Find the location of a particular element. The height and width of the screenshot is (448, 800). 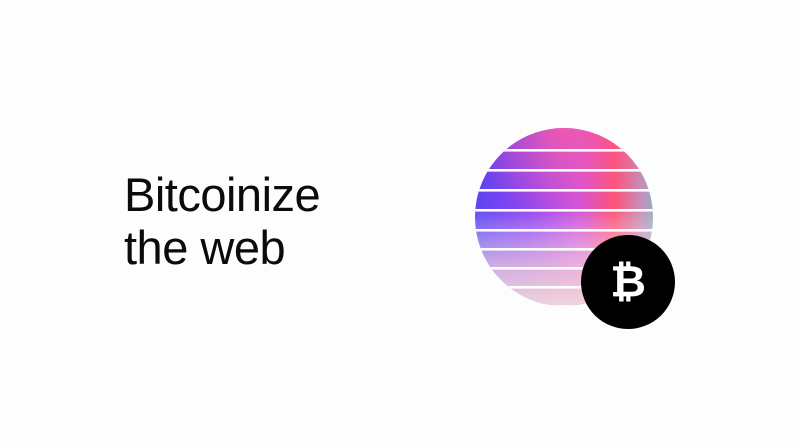

bitcoin-glyph: ₿ is located at coordinates (628, 282).